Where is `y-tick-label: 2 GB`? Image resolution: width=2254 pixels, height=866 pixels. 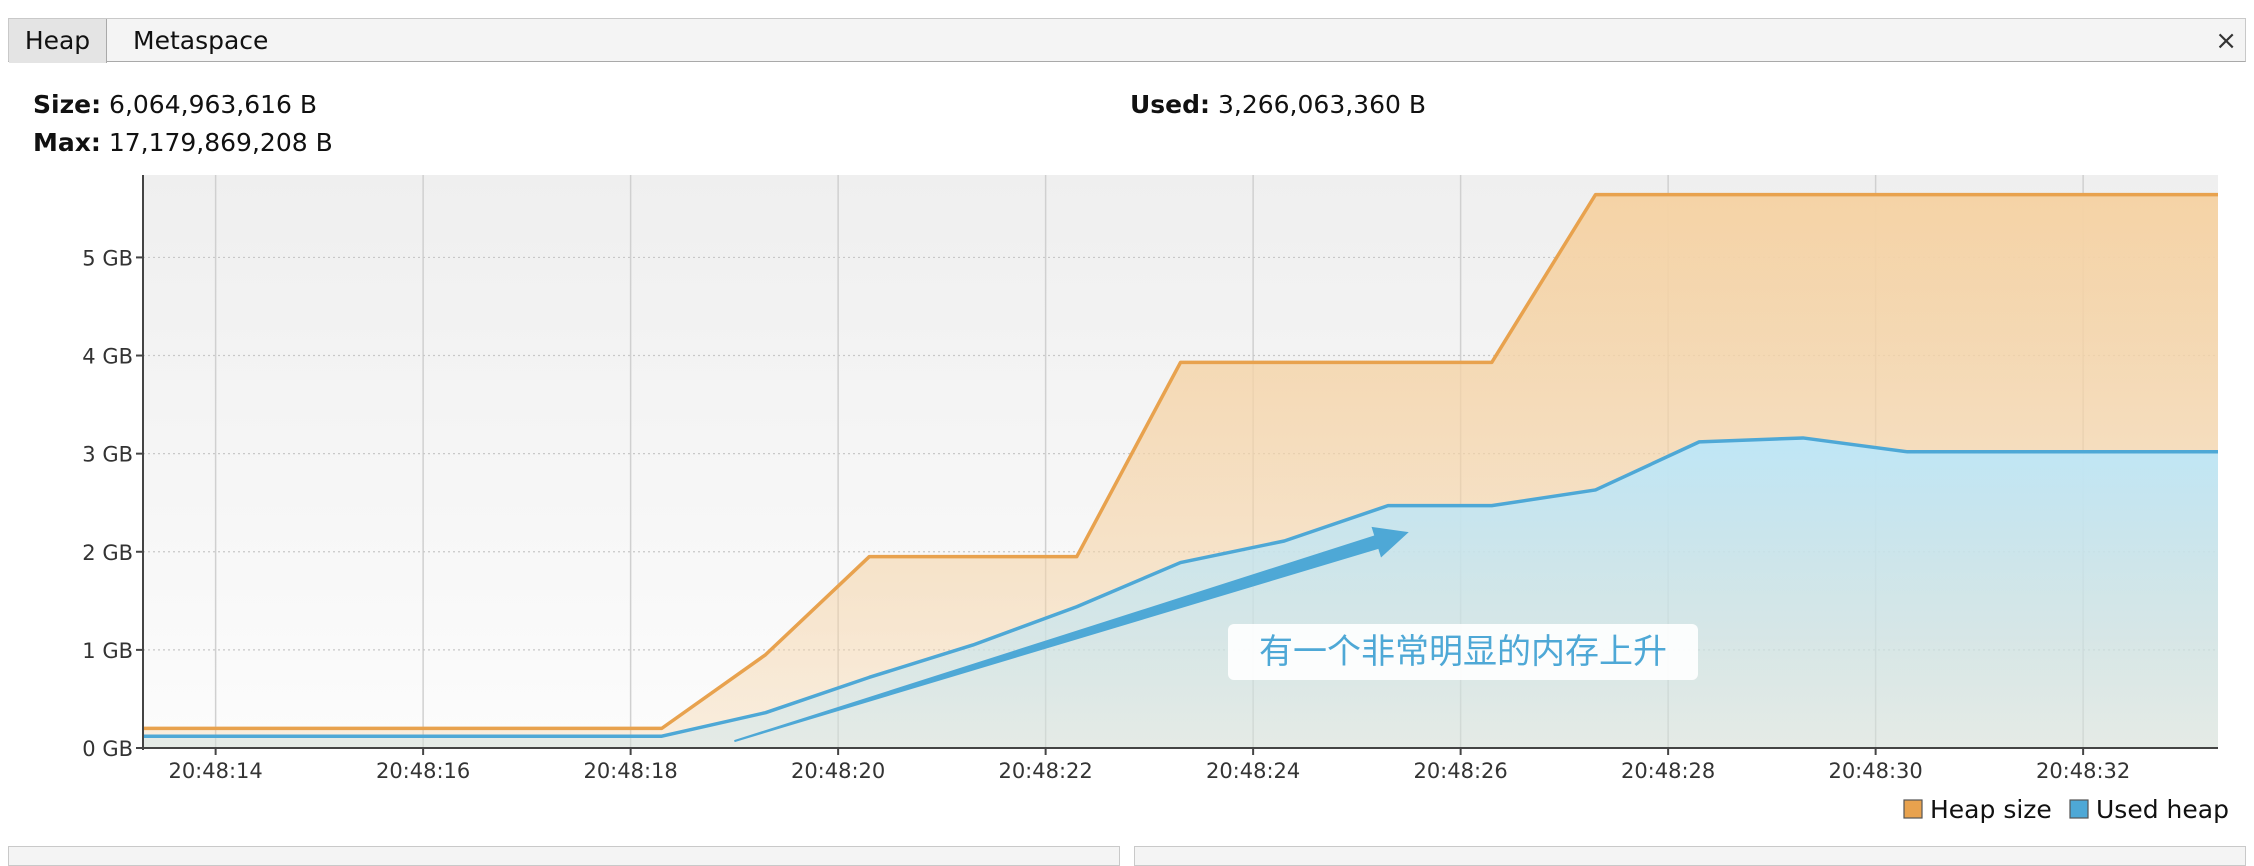 y-tick-label: 2 GB is located at coordinates (107, 553).